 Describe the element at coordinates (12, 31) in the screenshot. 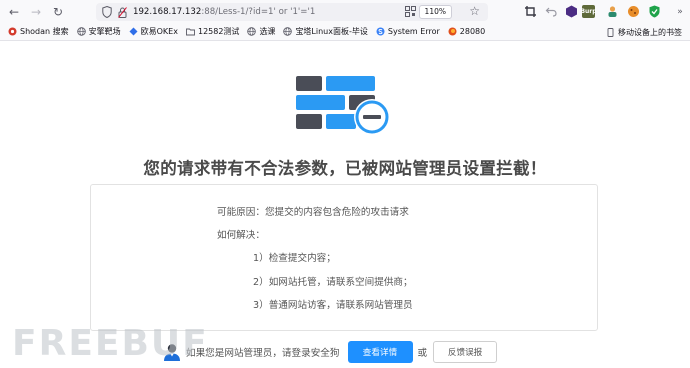

I see `shodan-icon` at that location.